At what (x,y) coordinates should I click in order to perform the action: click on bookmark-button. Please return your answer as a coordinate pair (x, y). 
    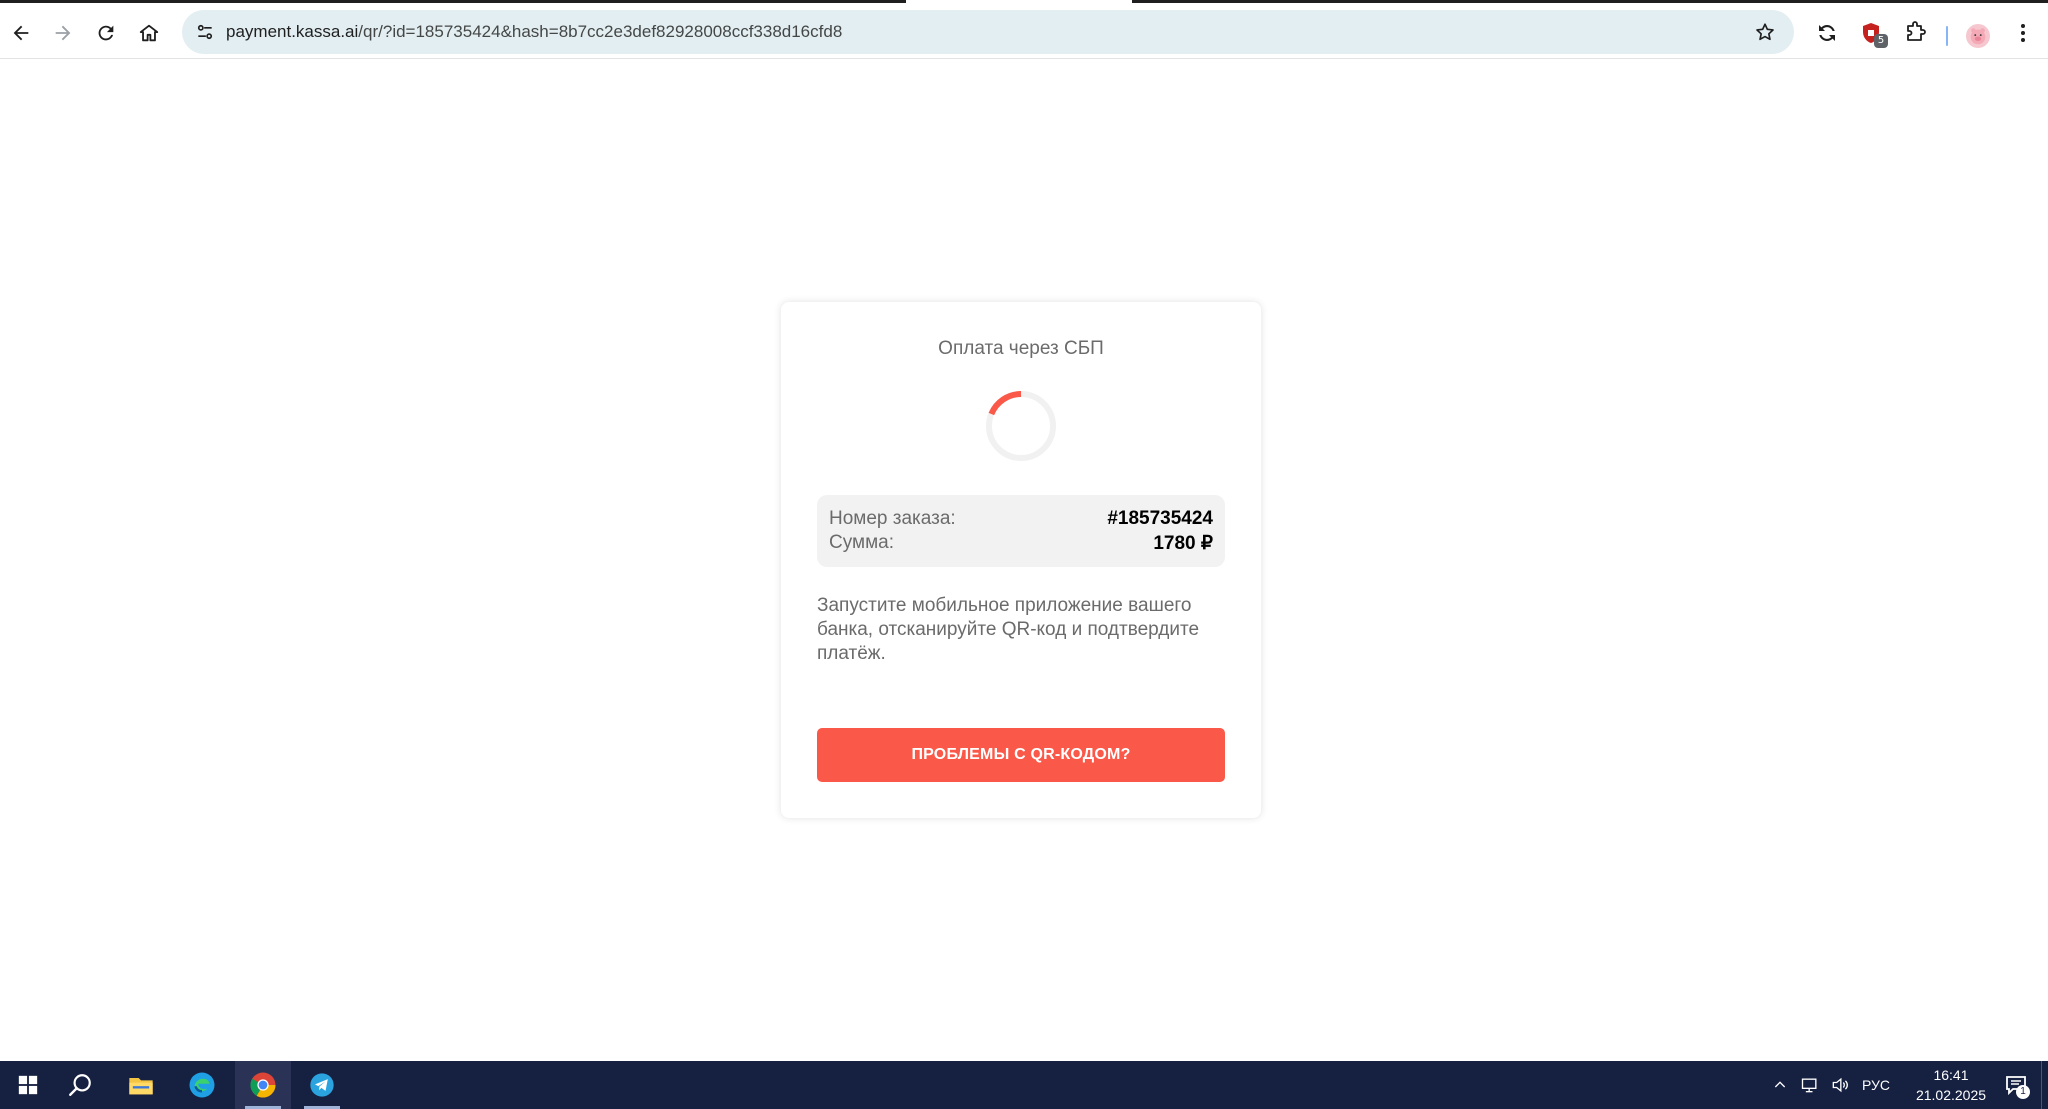
    Looking at the image, I should click on (1765, 32).